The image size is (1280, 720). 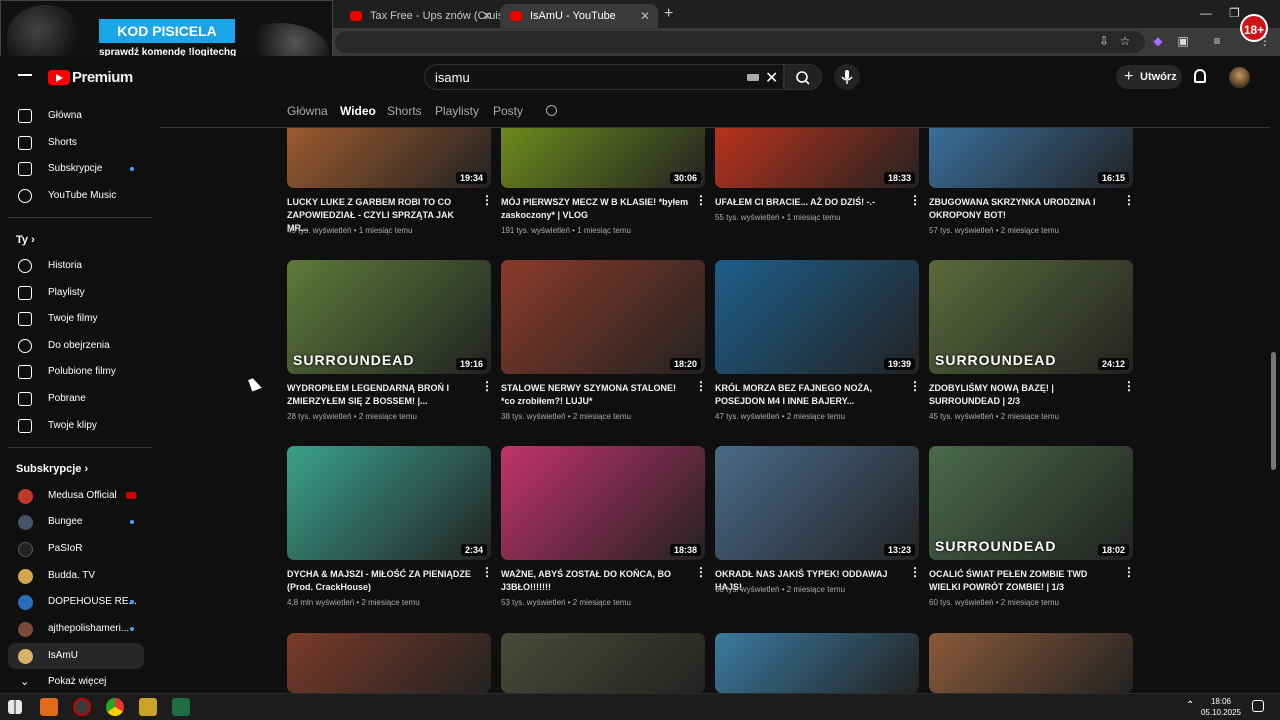 What do you see at coordinates (603, 158) in the screenshot?
I see `video-thumbnail: 30:06` at bounding box center [603, 158].